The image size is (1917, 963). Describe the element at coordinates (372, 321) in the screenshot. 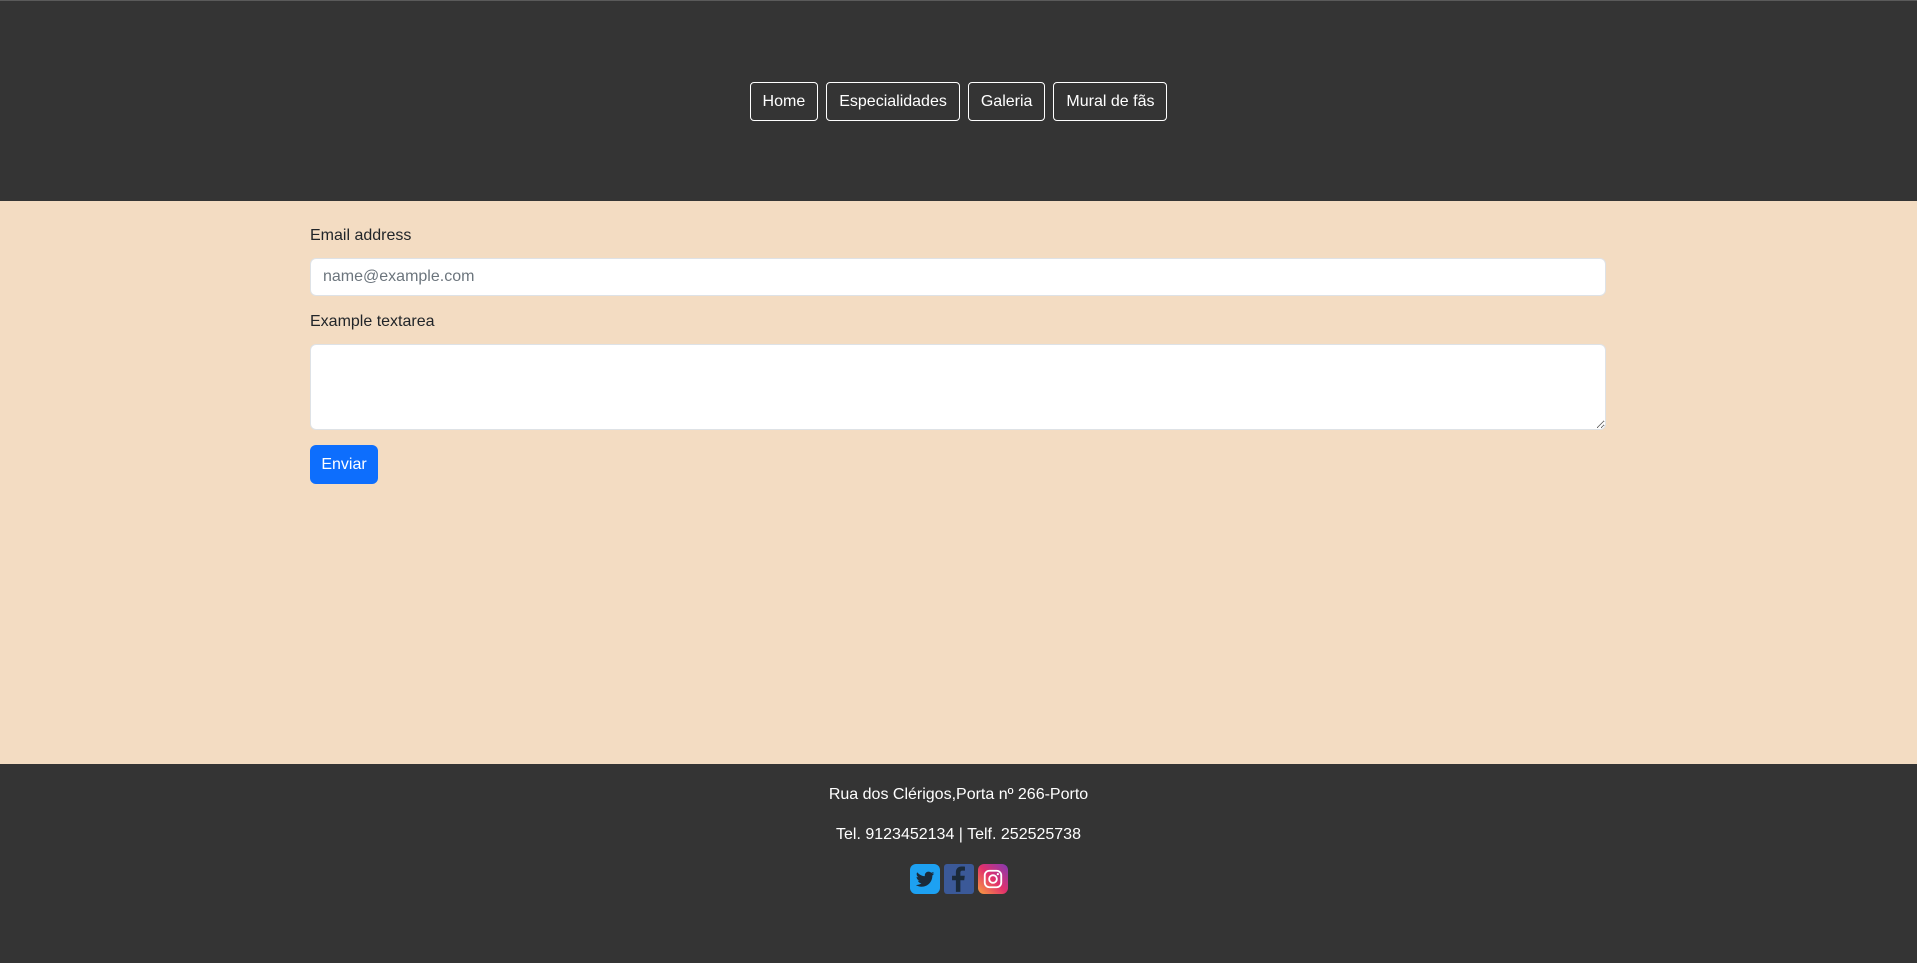

I see `textarea-label: Example textarea` at that location.